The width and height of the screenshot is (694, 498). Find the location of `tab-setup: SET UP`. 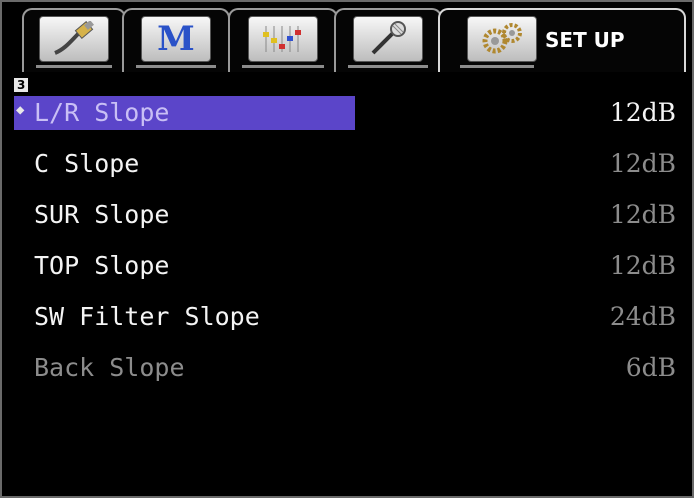

tab-setup: SET UP is located at coordinates (562, 40).